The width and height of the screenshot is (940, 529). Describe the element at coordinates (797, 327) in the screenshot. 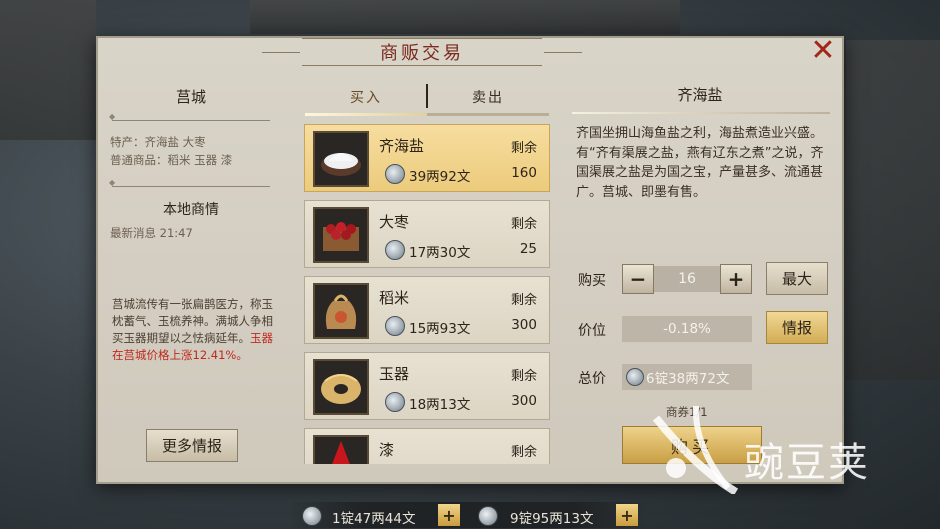

I see `intel-button: 情报` at that location.